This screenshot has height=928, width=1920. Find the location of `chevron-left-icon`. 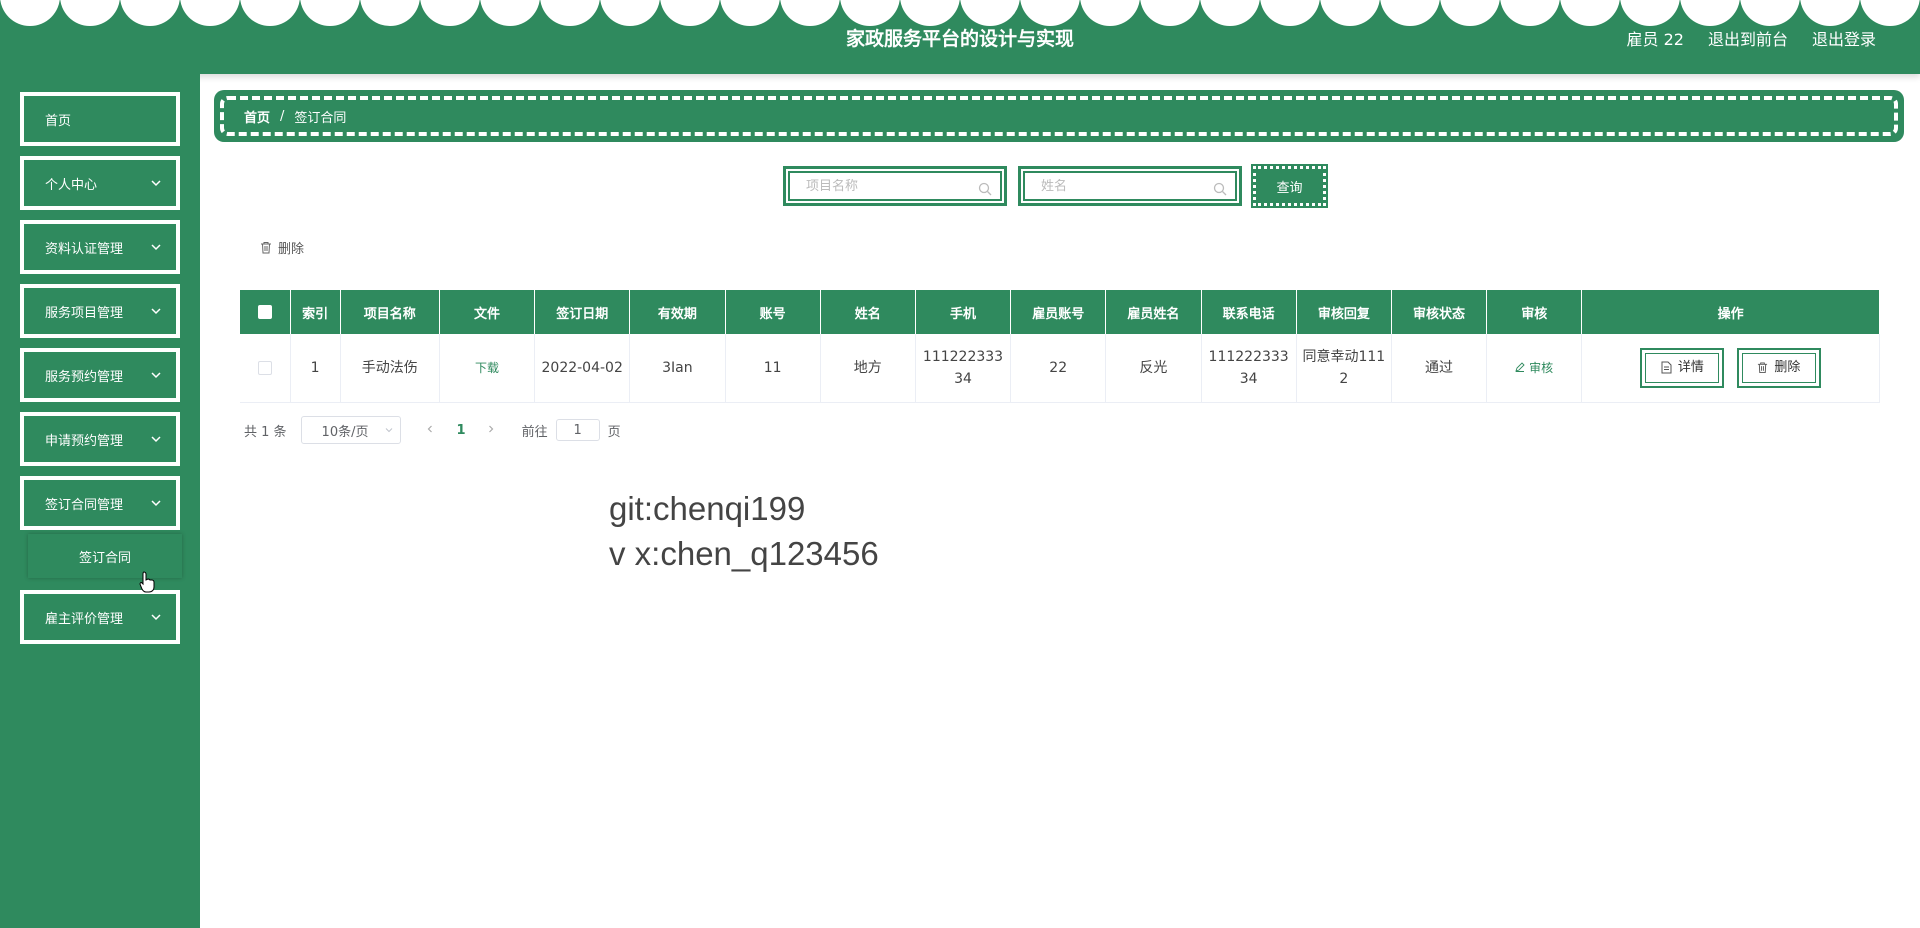

chevron-left-icon is located at coordinates (429, 428).